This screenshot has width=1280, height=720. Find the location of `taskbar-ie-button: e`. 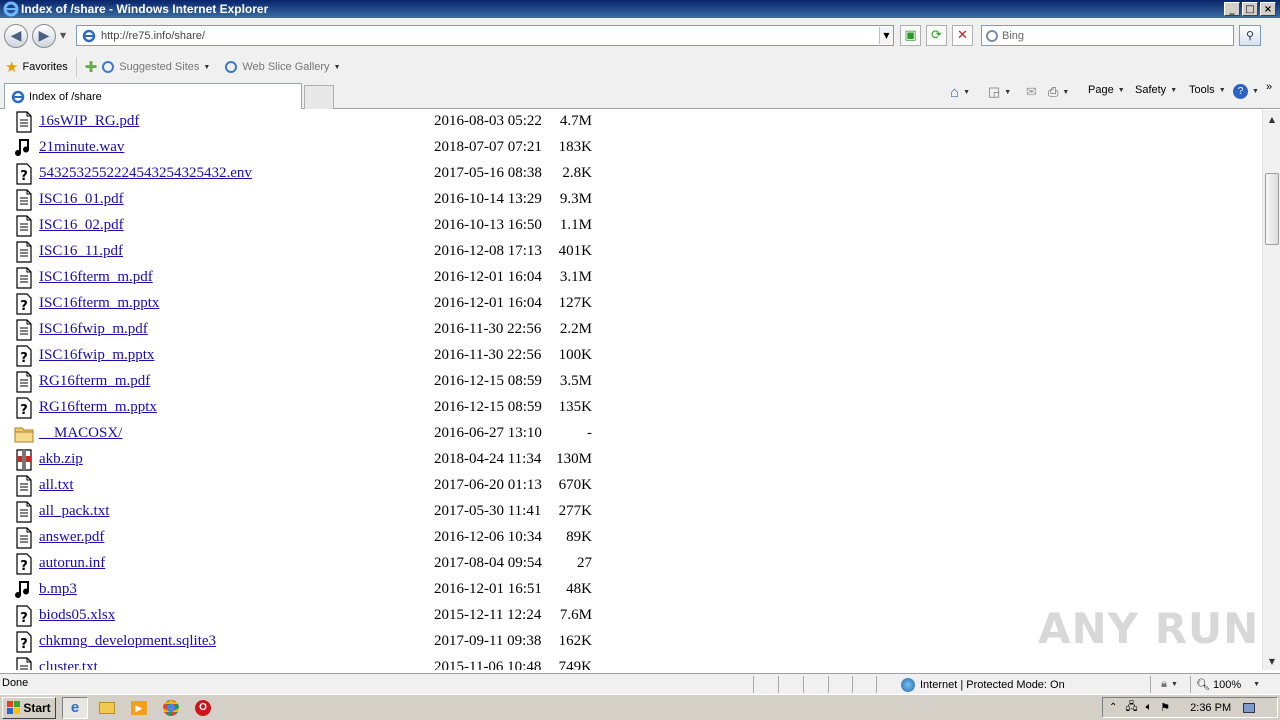

taskbar-ie-button: e is located at coordinates (75, 707).